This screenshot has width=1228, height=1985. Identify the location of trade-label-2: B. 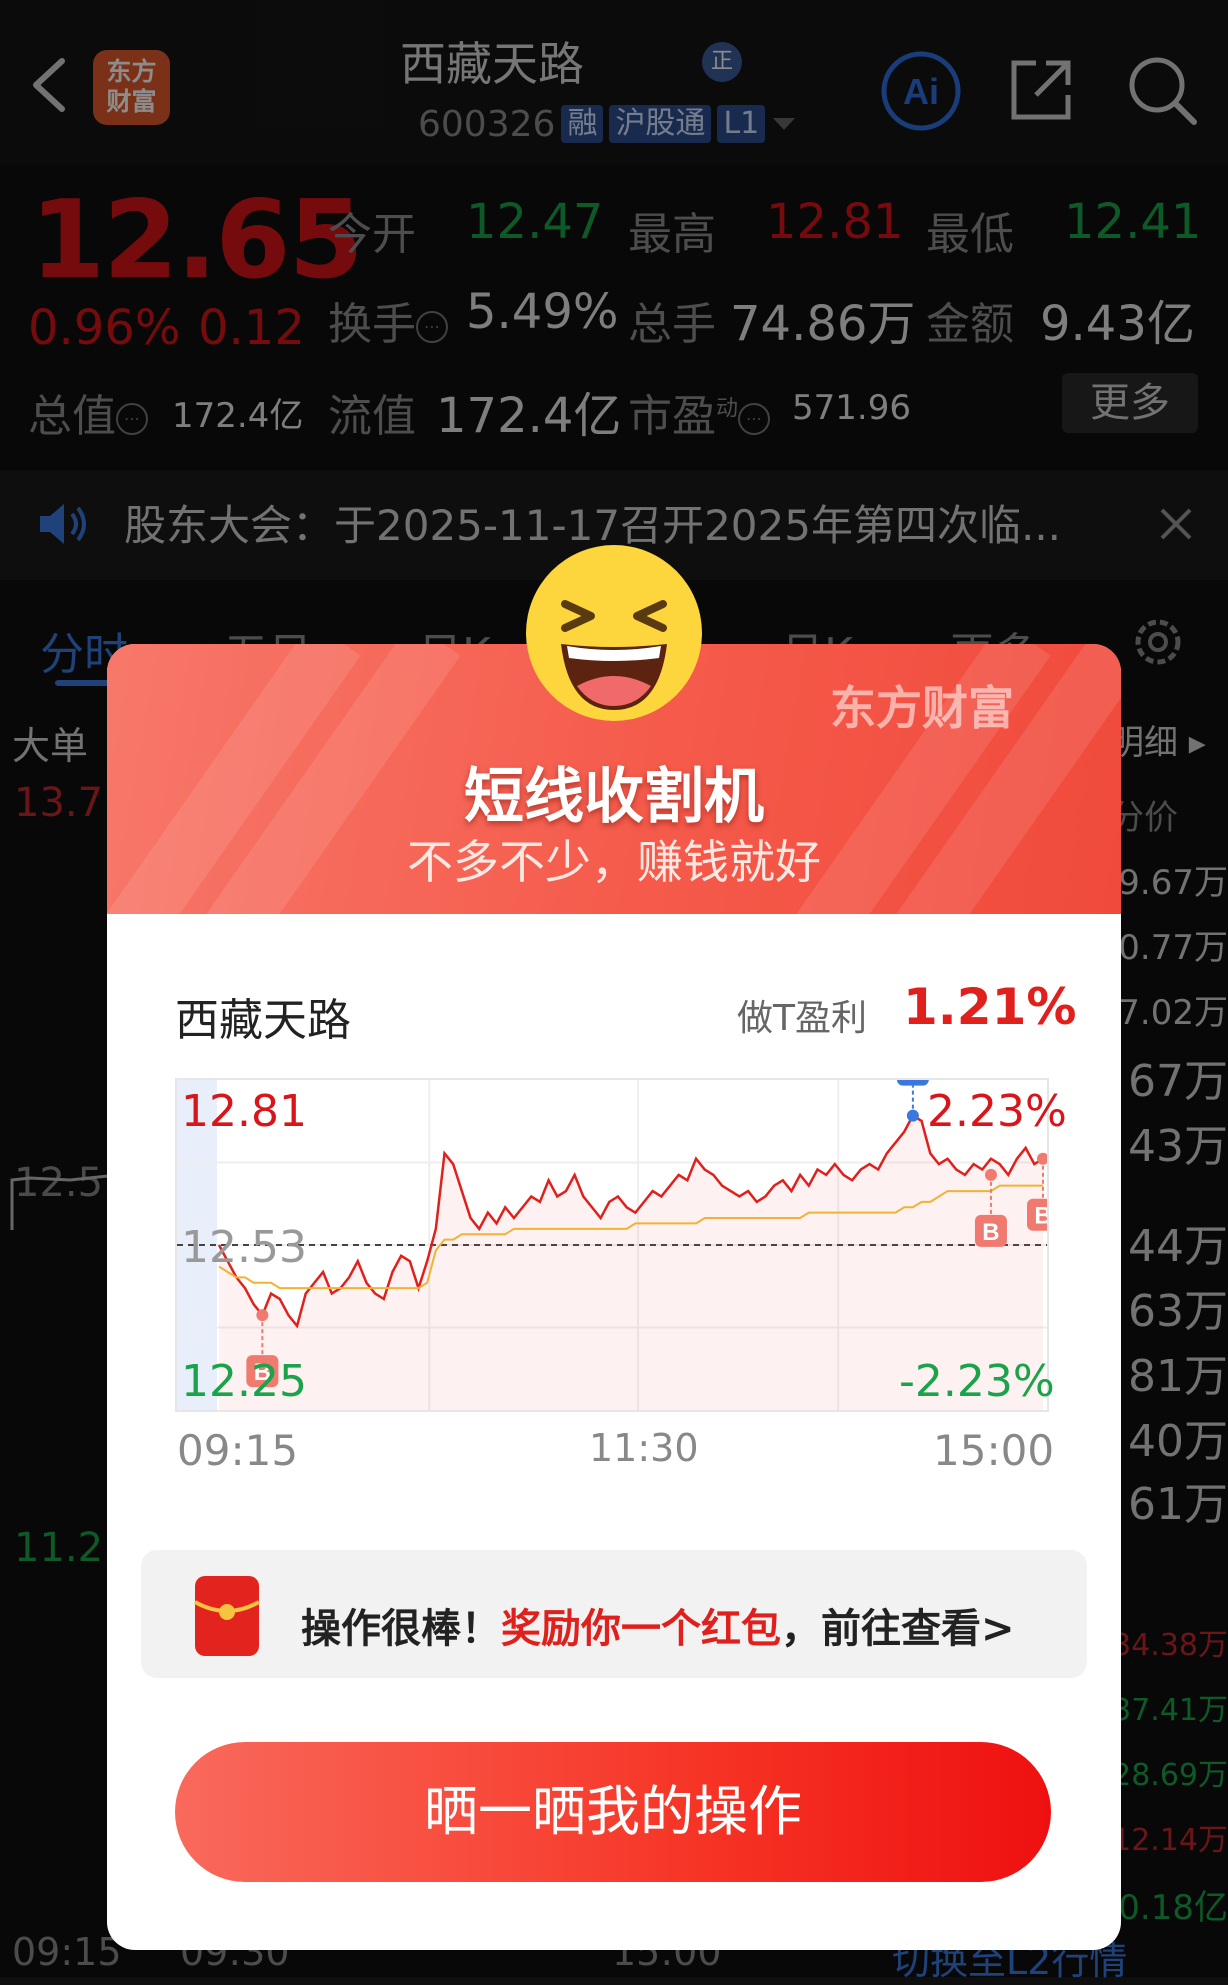
(990, 1232).